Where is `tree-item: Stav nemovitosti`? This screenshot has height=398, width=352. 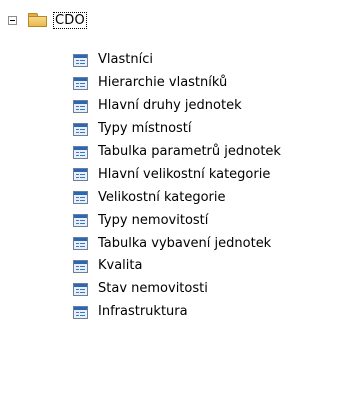 tree-item: Stav nemovitosti is located at coordinates (177, 289).